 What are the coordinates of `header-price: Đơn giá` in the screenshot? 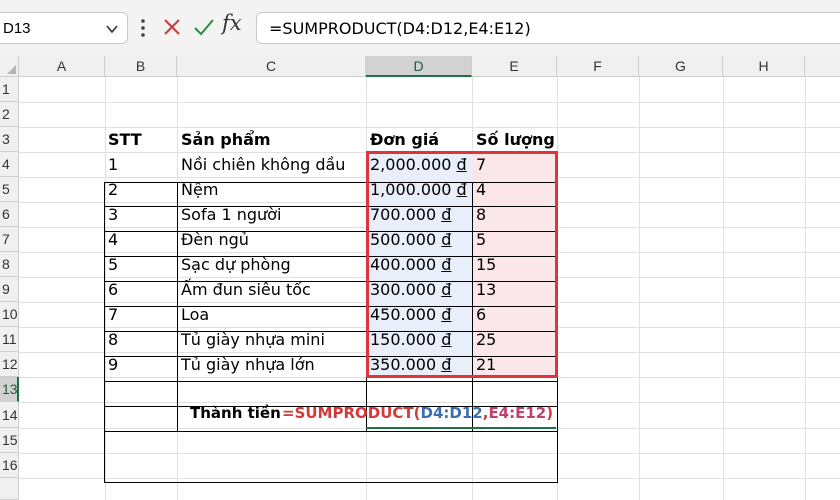 It's located at (404, 139).